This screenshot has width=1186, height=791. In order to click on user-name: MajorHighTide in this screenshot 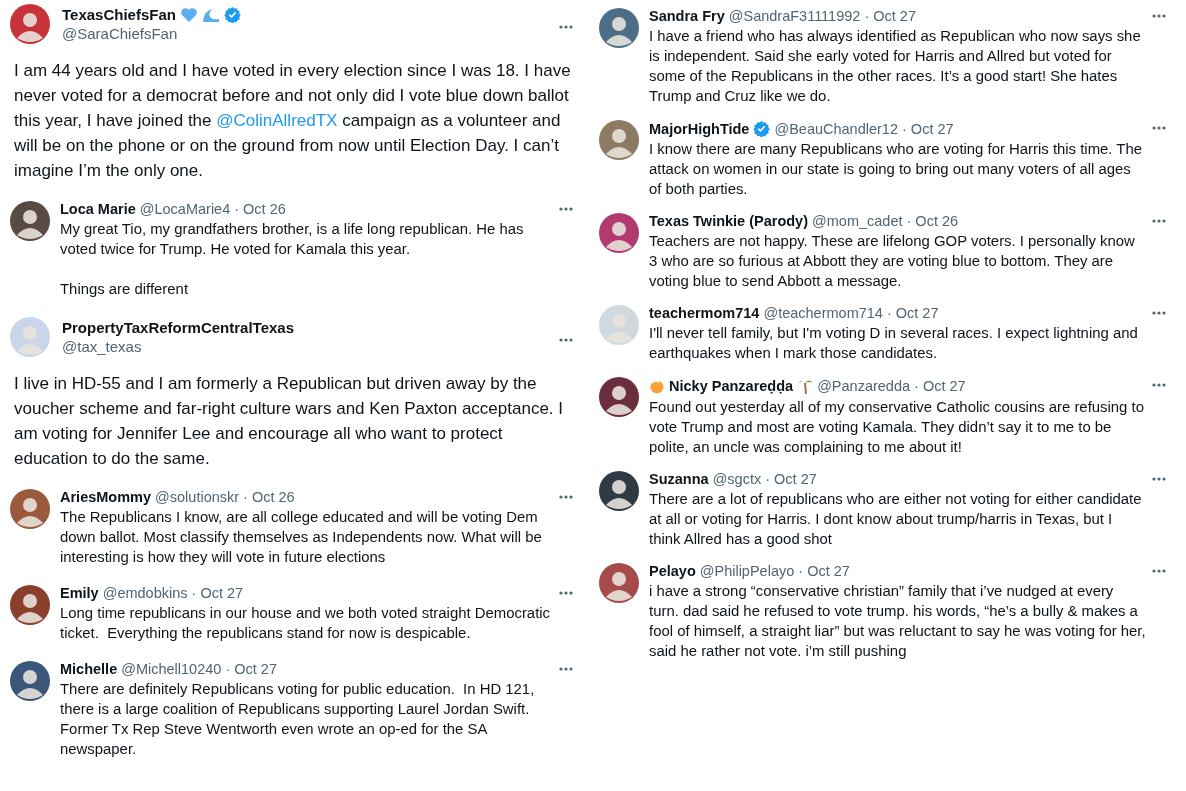, I will do `click(699, 128)`.